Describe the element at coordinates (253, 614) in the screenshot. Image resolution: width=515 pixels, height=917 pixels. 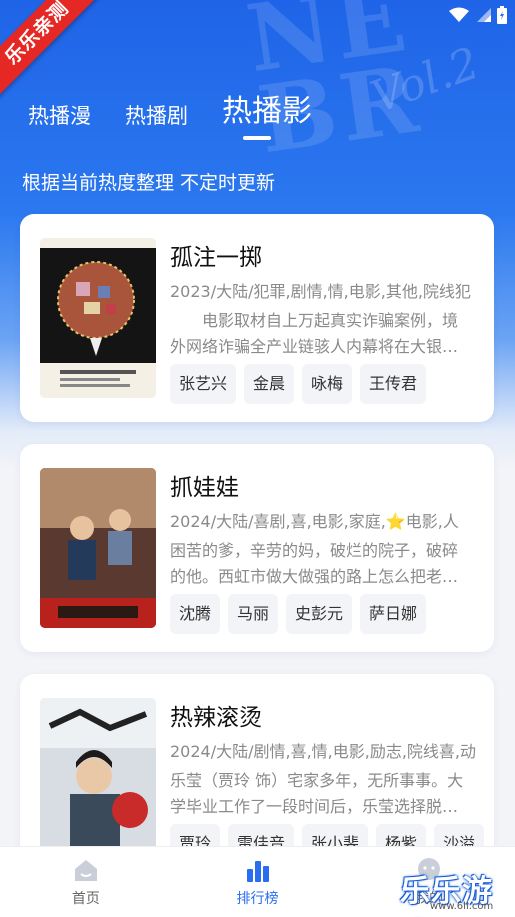
I see `cast-tag: 马丽` at that location.